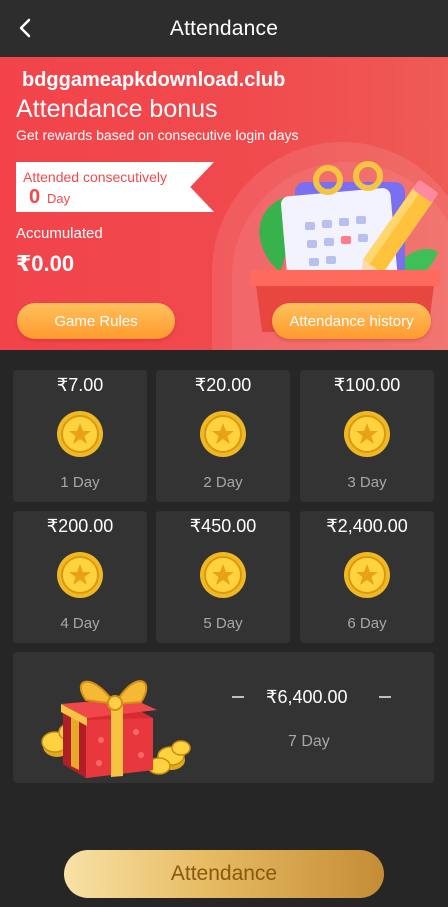  What do you see at coordinates (59, 233) in the screenshot?
I see `accumulated-label: Accumulated` at bounding box center [59, 233].